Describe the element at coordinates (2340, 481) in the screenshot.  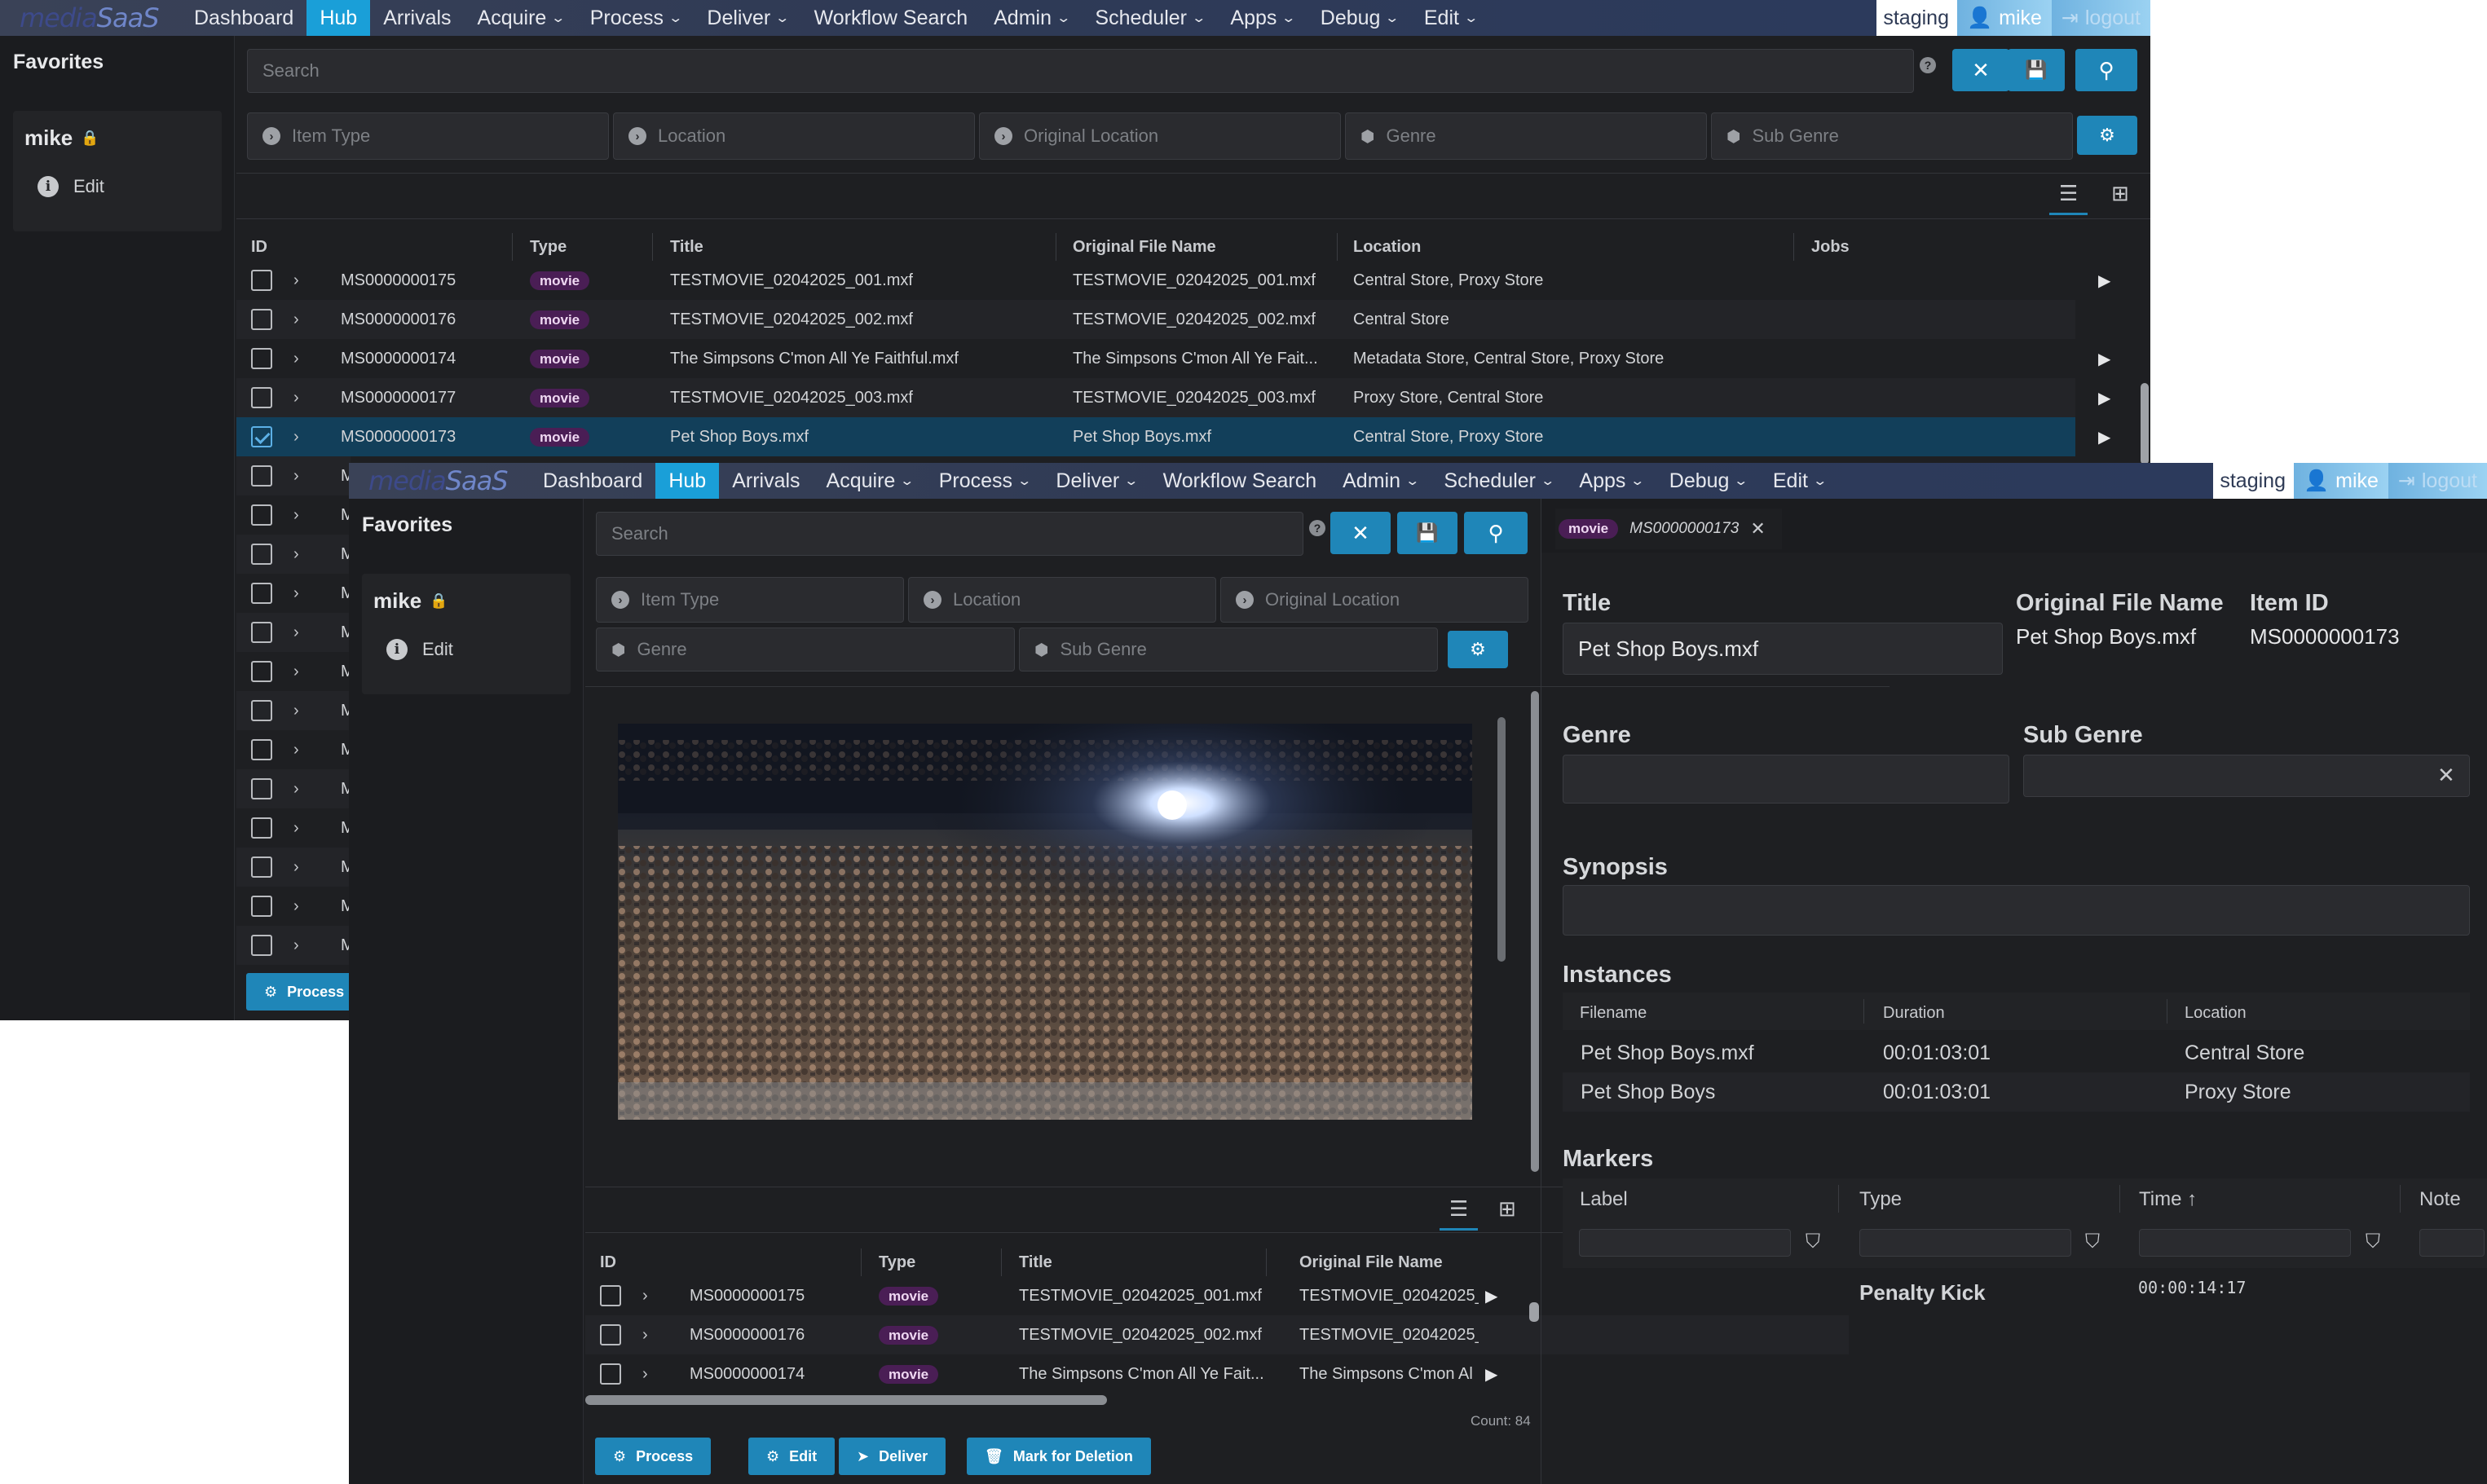
I see `user-menu: 👤 mike` at that location.